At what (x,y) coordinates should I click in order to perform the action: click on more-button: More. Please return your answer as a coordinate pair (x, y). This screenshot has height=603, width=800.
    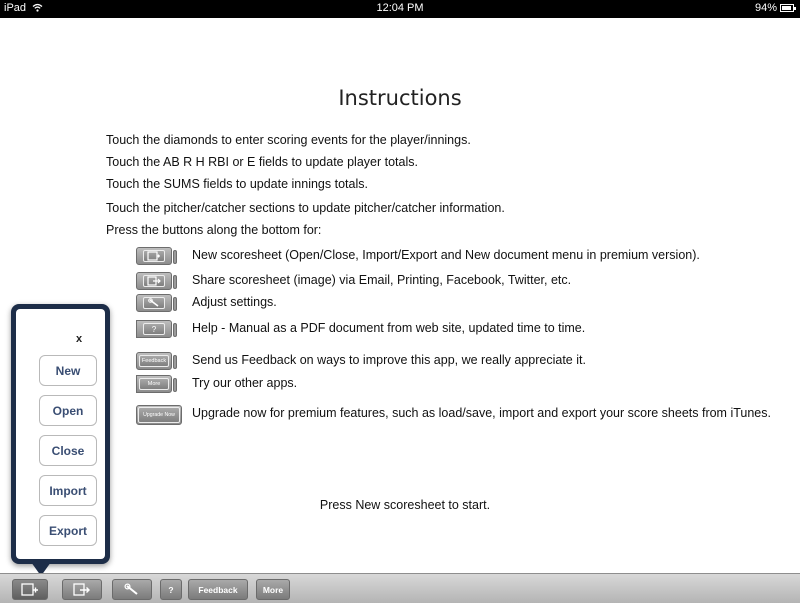
    Looking at the image, I should click on (273, 589).